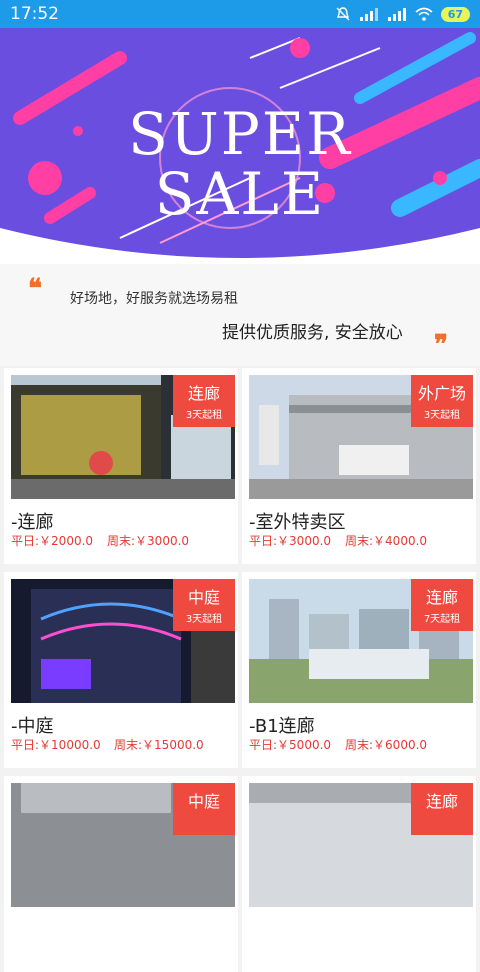  Describe the element at coordinates (368, 14) in the screenshot. I see `signal-icon` at that location.